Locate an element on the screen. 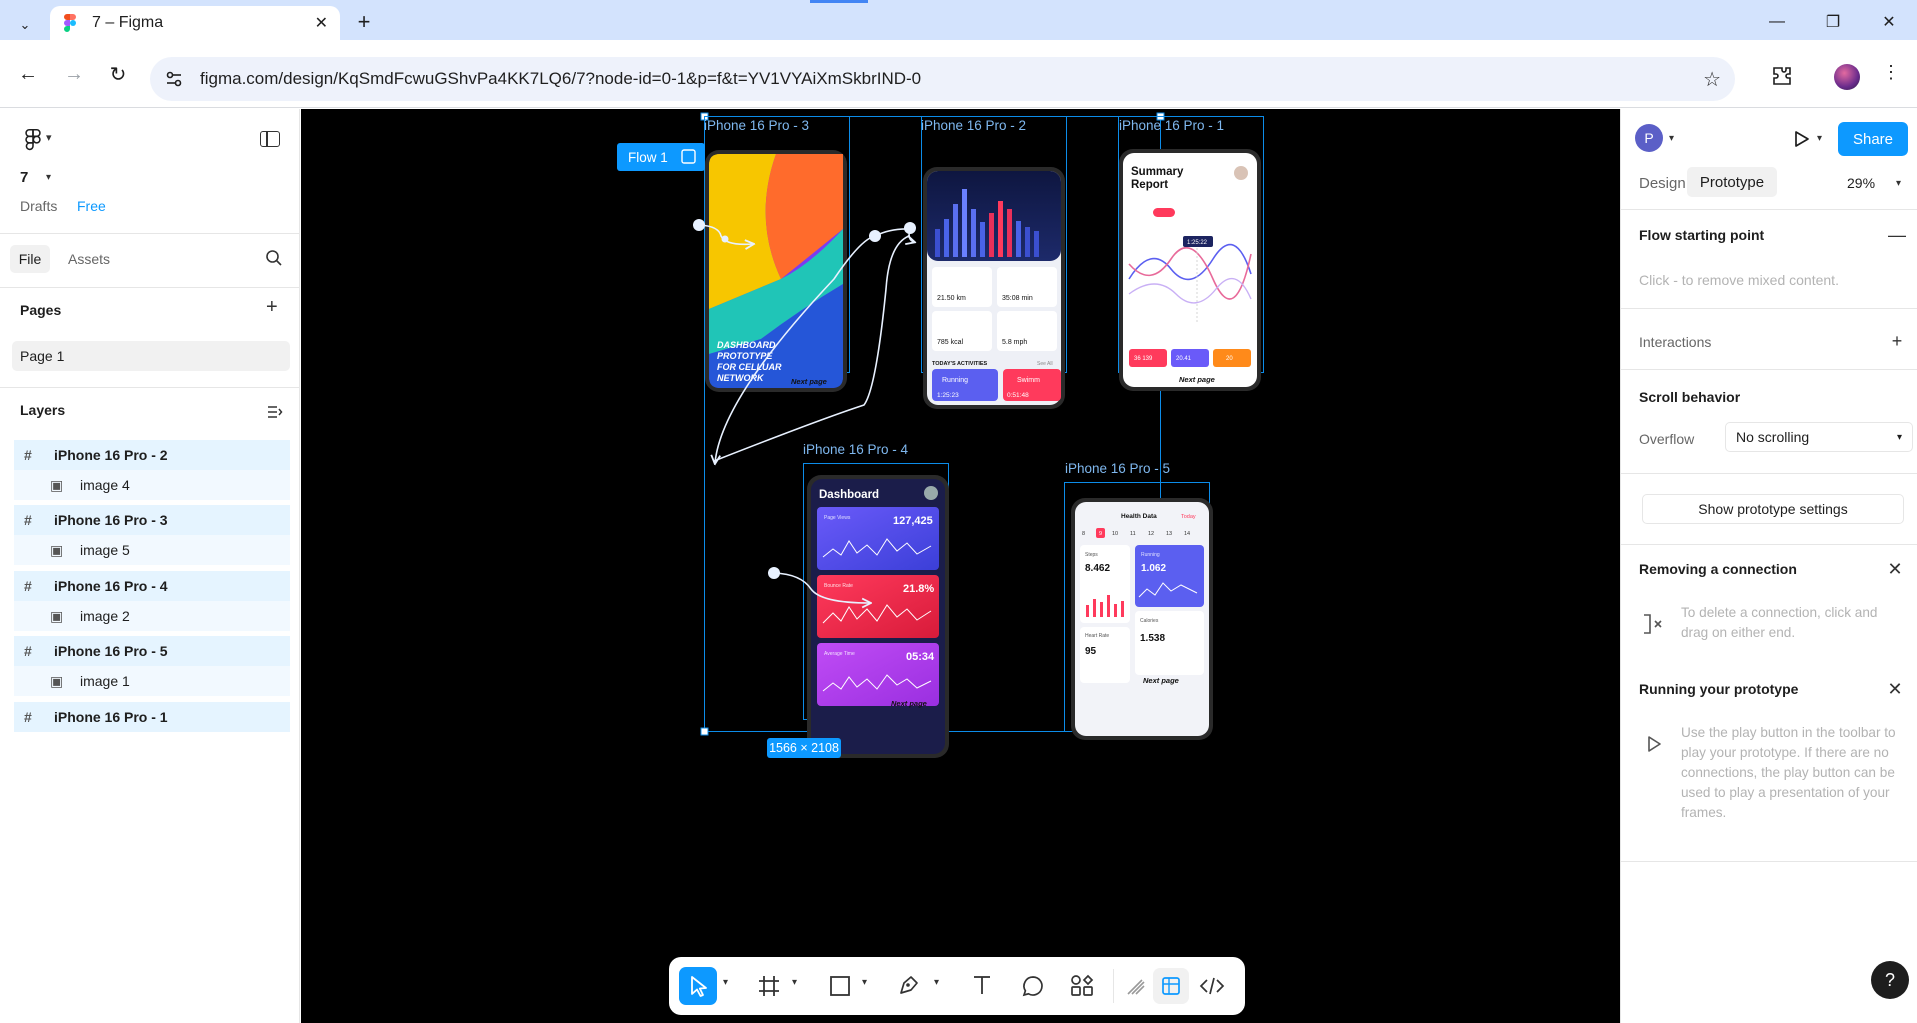 The image size is (1917, 1023). summary-card-value: 36 139 is located at coordinates (1143, 359).